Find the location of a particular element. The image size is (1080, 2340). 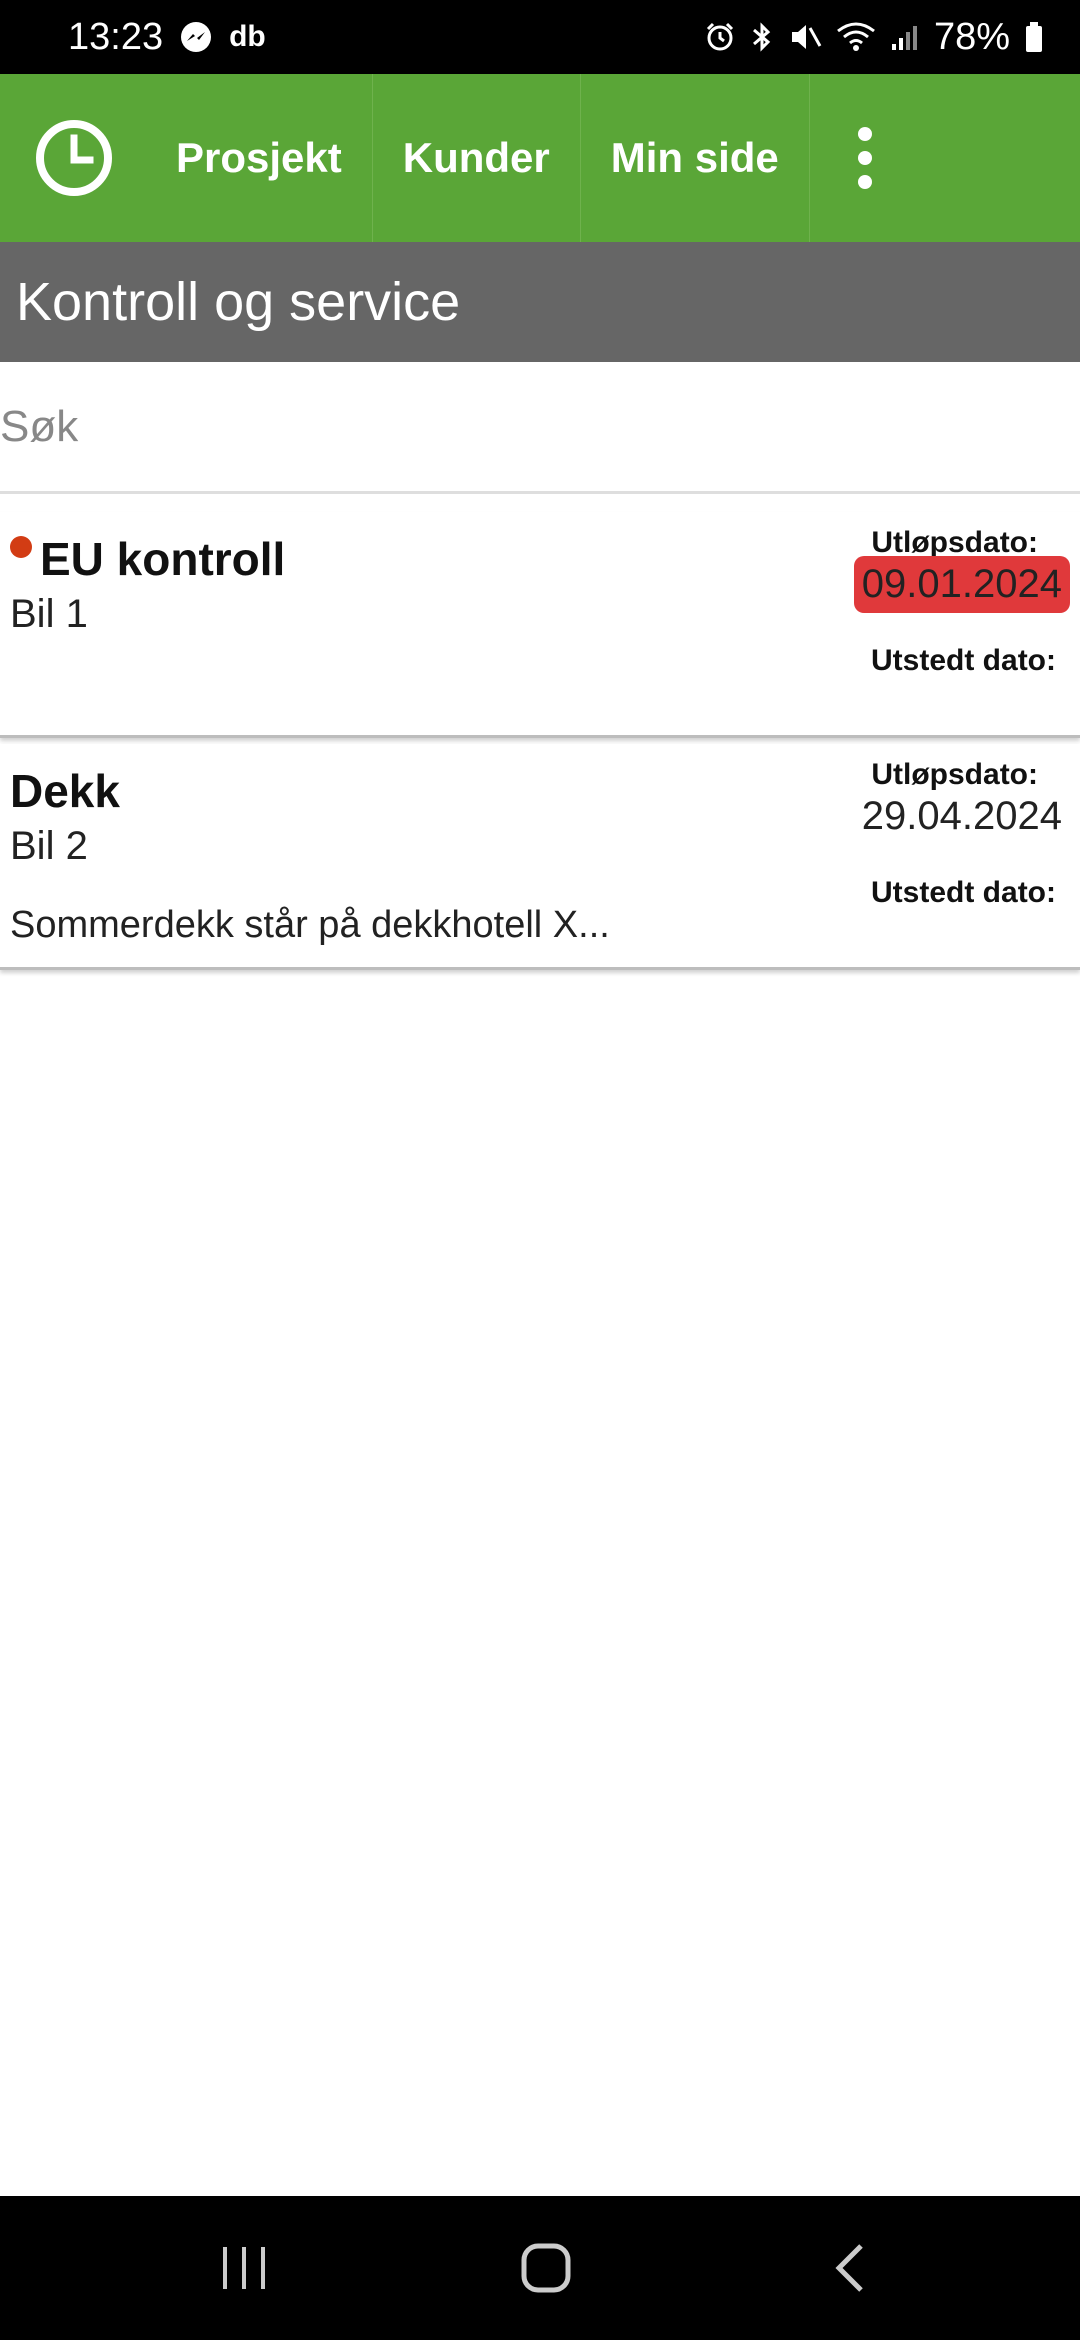

item-title: Dekk is located at coordinates (65, 791).